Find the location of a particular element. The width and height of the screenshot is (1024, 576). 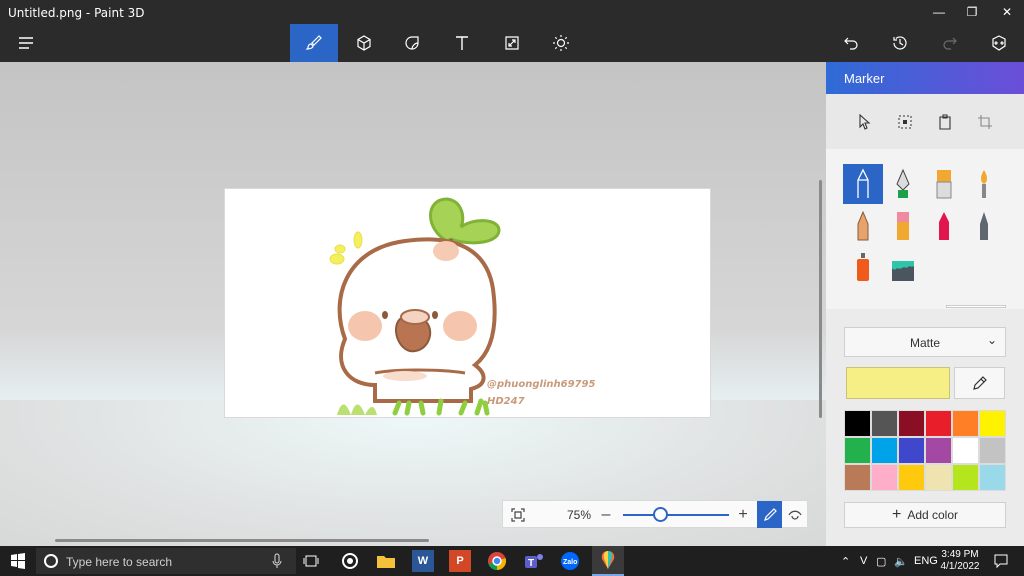

teams-button: T is located at coordinates (534, 561).